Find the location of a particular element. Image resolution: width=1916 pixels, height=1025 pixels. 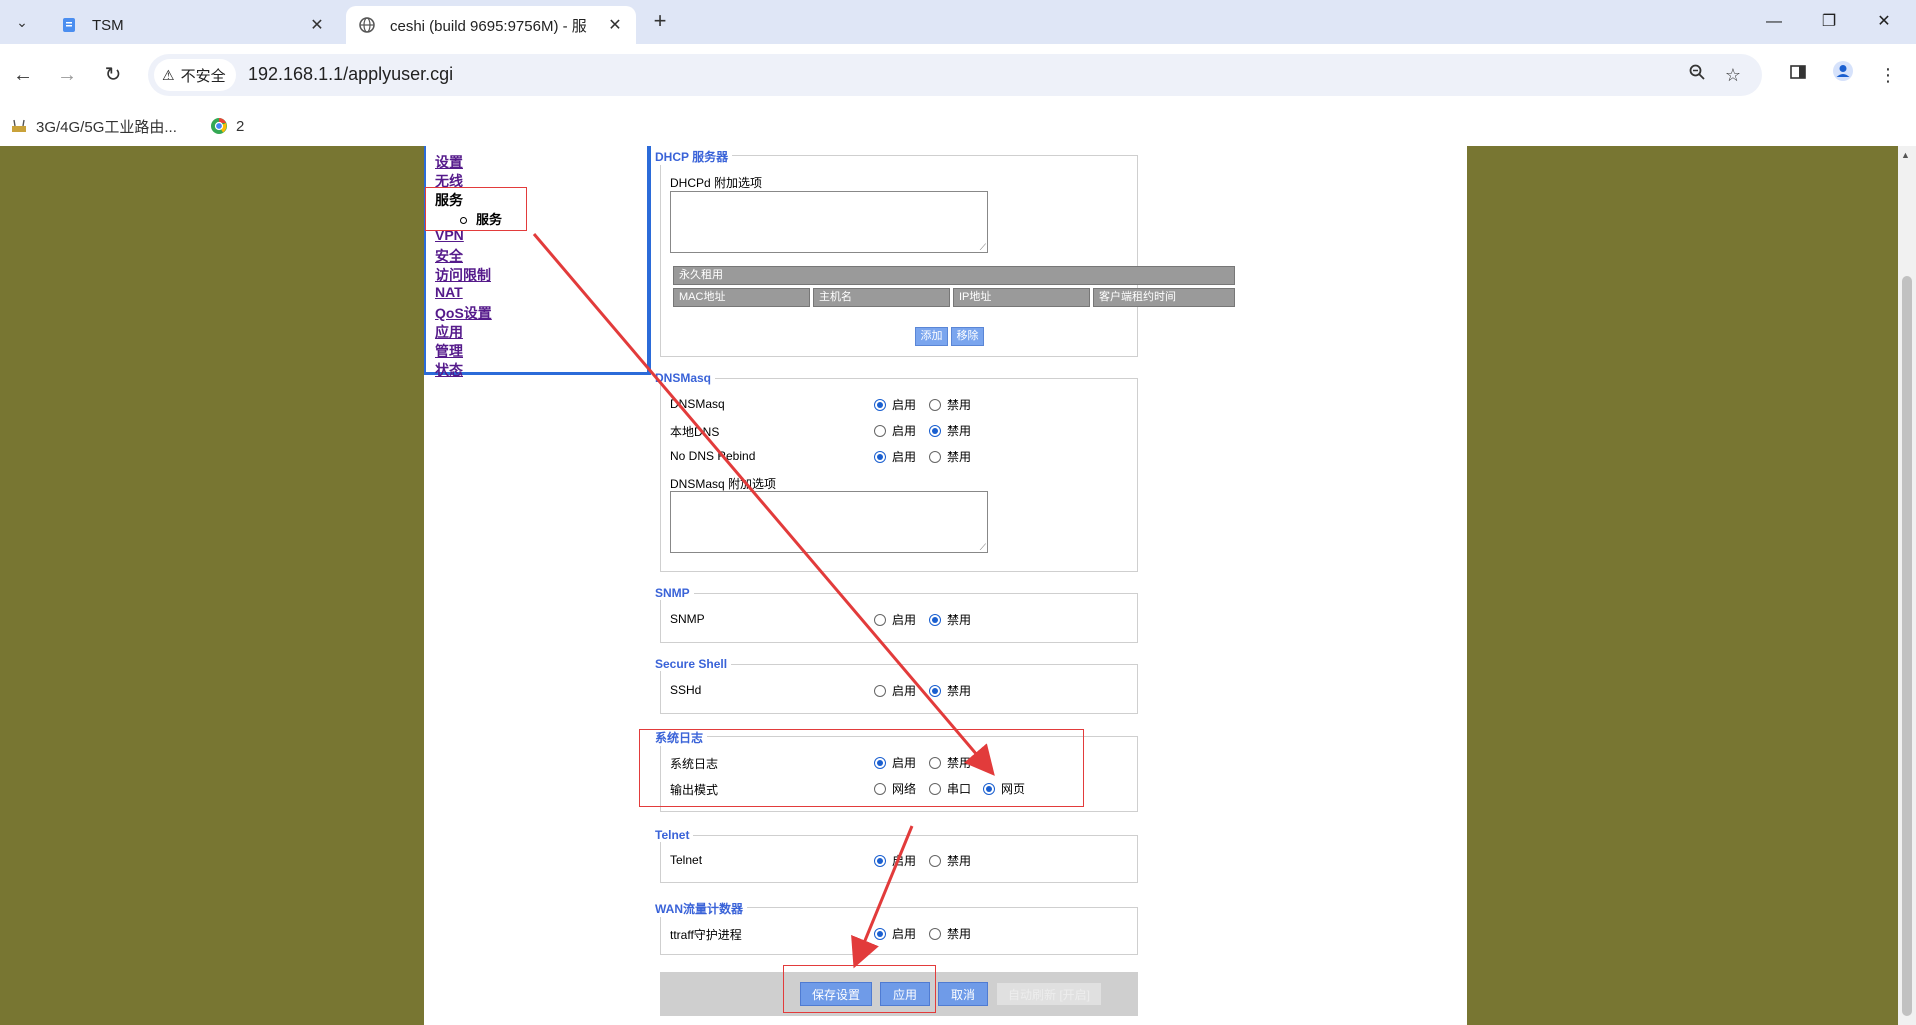

menu-item-administration: 管理 is located at coordinates (449, 351).